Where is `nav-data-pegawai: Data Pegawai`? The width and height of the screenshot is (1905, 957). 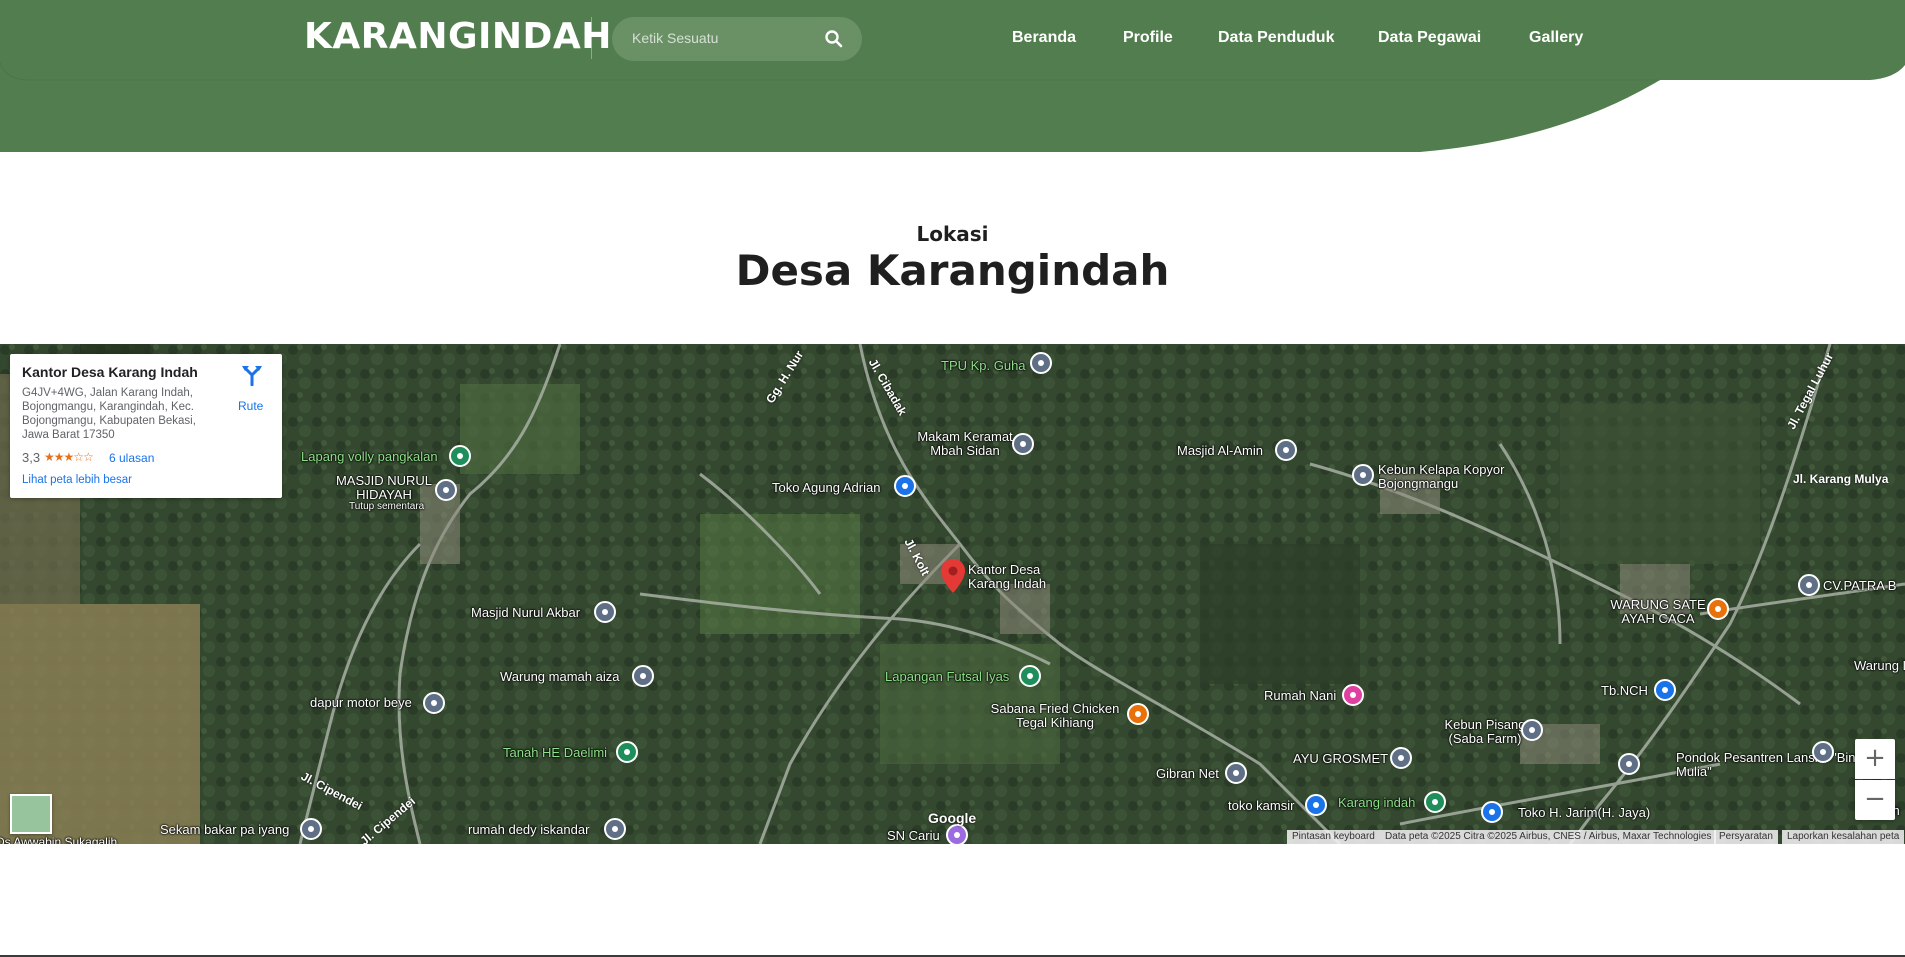 nav-data-pegawai: Data Pegawai is located at coordinates (1429, 38).